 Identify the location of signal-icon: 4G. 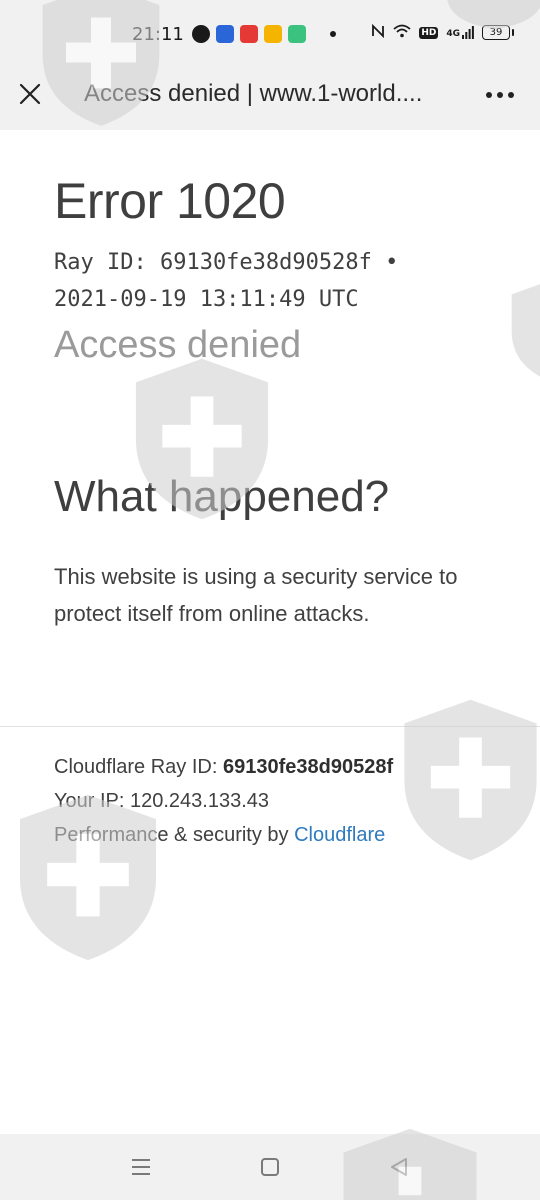
(460, 32).